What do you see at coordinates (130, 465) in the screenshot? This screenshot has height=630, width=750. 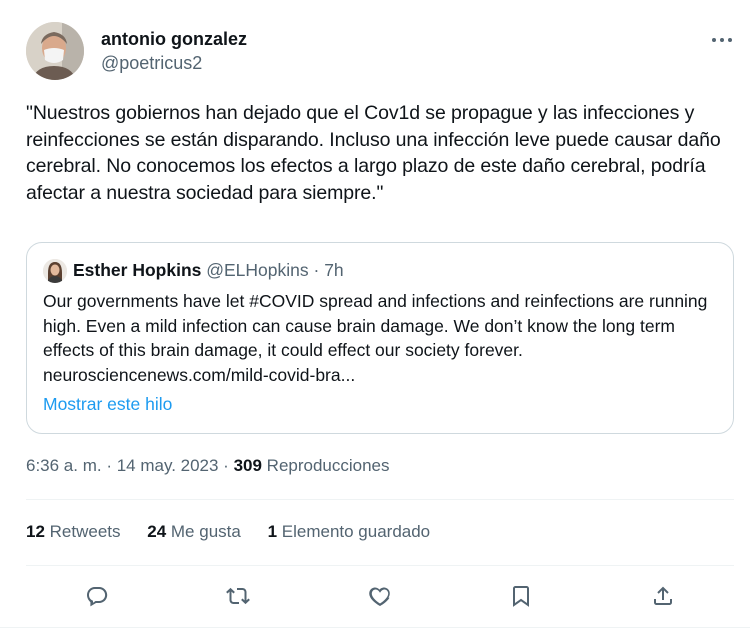 I see `timestamp: 6:36 a. m. · 14 may. 2023 ·` at bounding box center [130, 465].